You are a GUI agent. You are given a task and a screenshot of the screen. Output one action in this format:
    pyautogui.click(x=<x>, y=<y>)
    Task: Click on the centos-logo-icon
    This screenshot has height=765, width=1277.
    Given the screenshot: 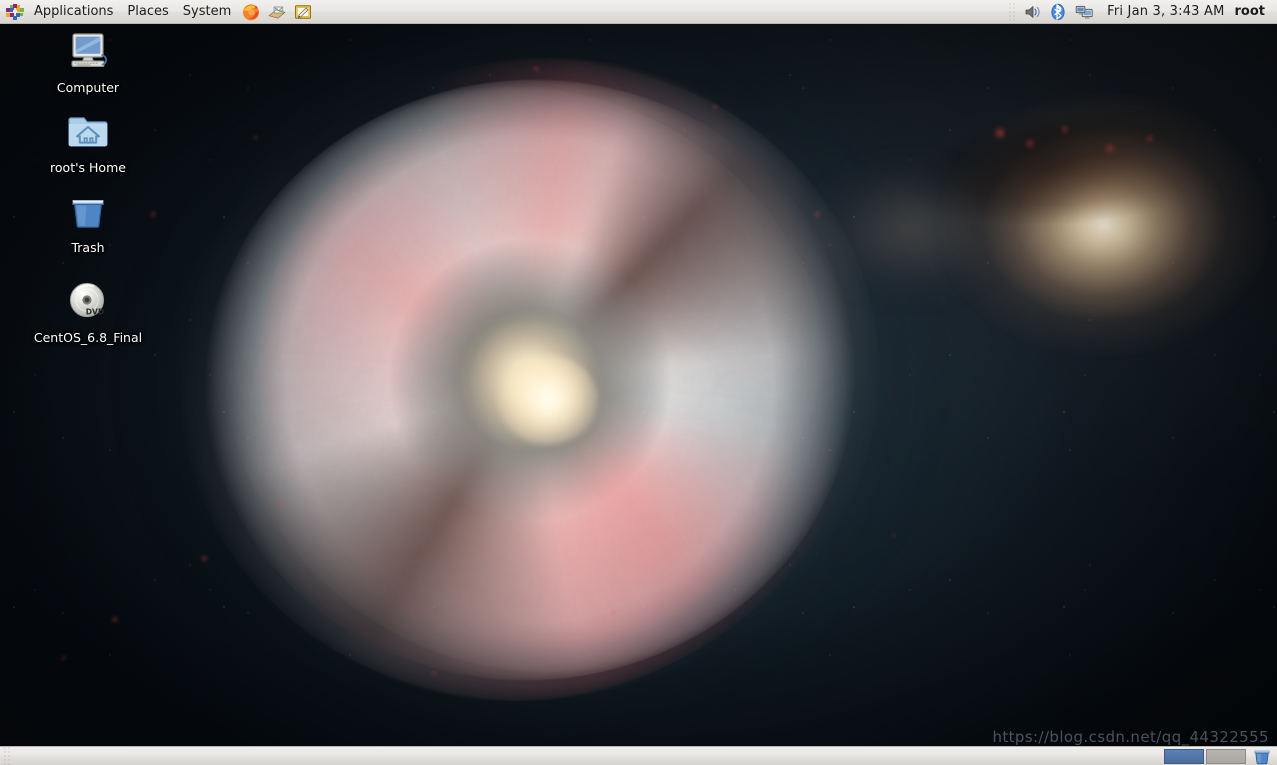 What is the action you would take?
    pyautogui.click(x=15, y=12)
    